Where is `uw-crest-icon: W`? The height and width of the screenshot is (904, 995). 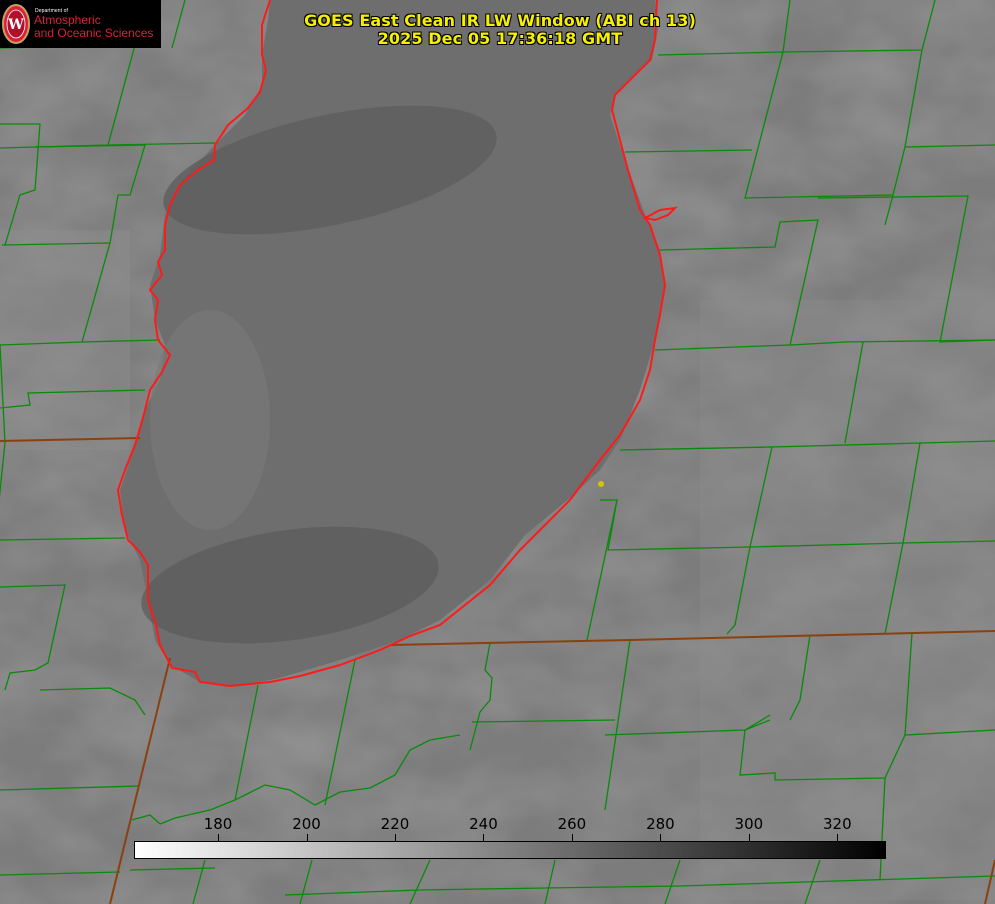
uw-crest-icon: W is located at coordinates (16, 24).